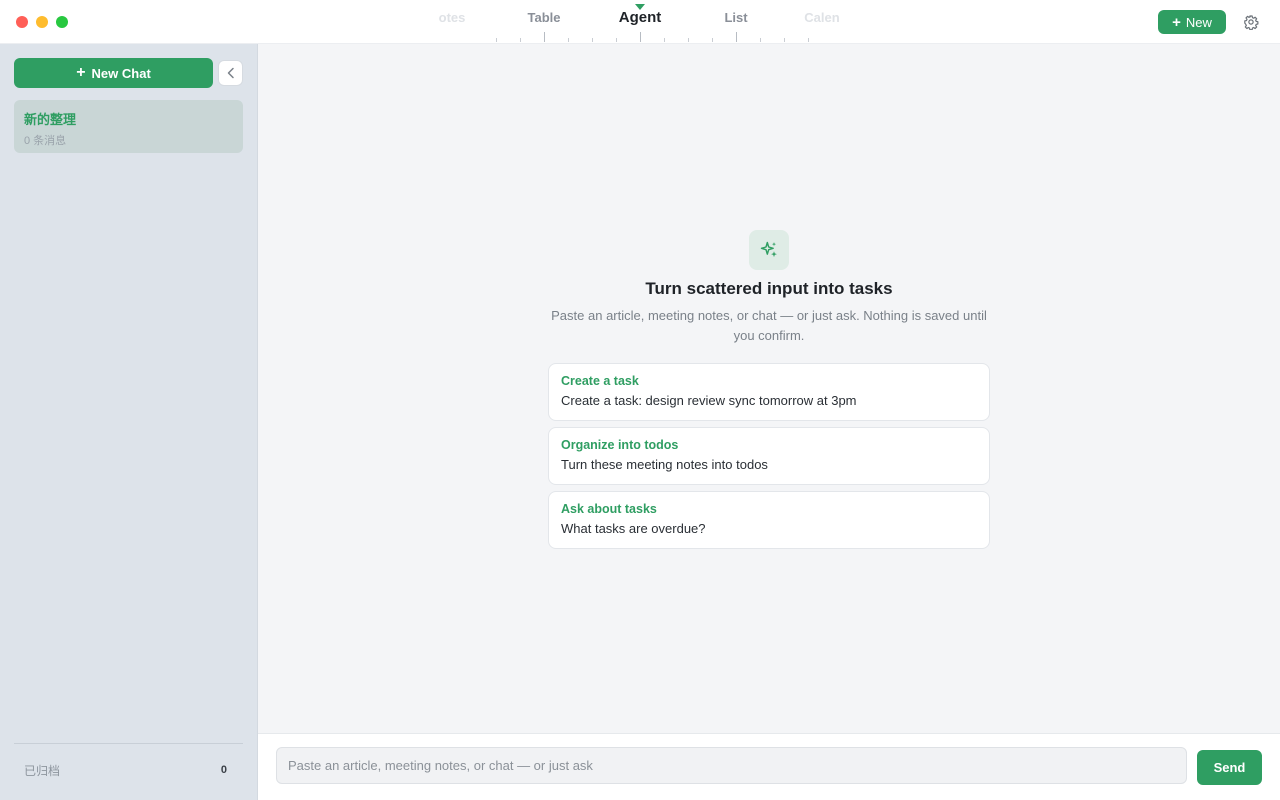  Describe the element at coordinates (633, 528) in the screenshot. I see `suggestion-text: What tasks are overdue?` at that location.